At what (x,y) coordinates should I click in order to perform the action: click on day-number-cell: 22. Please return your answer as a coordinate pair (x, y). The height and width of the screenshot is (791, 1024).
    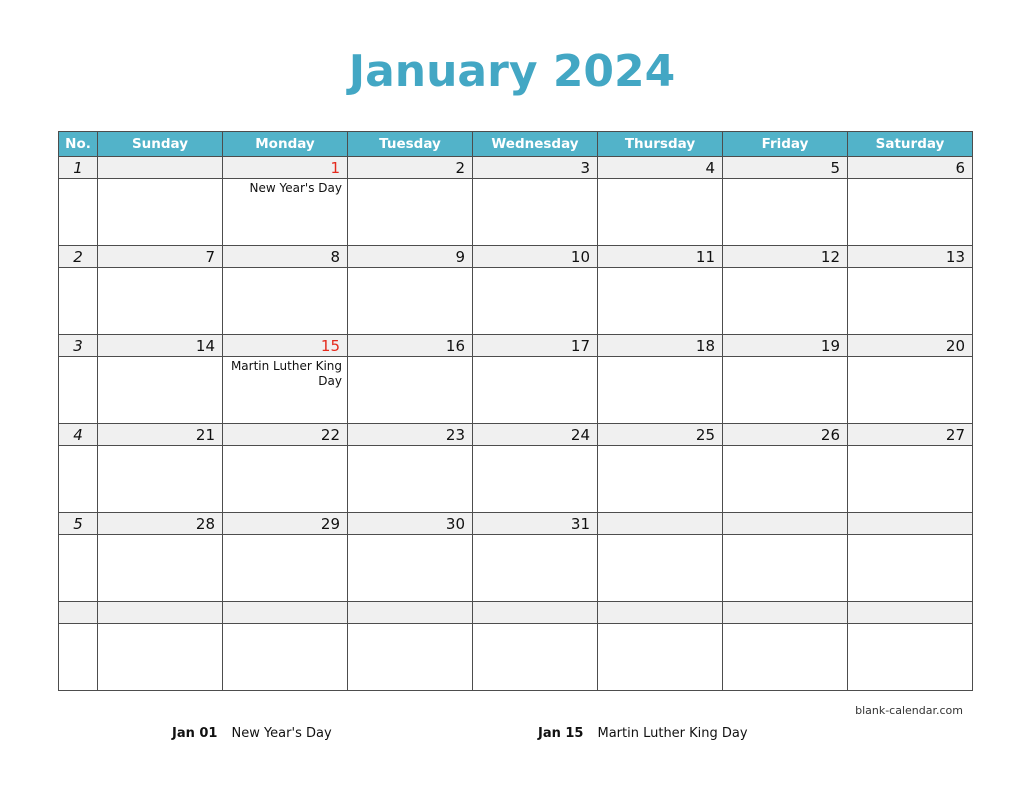
    Looking at the image, I should click on (285, 434).